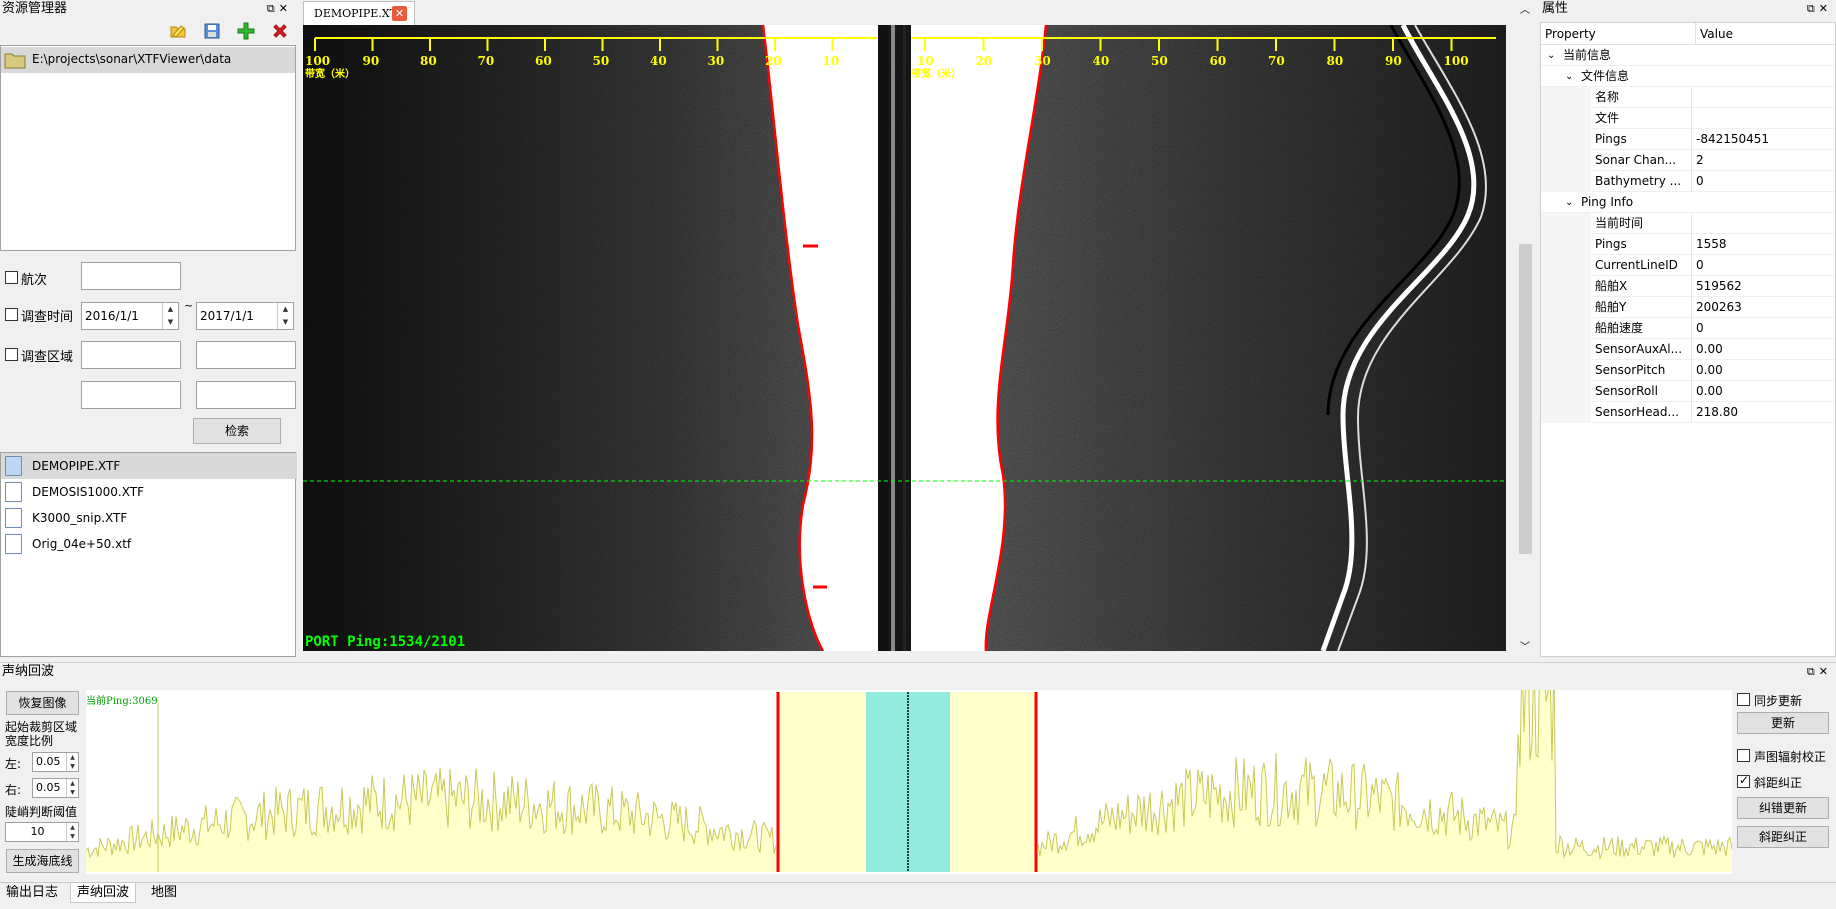 This screenshot has width=1836, height=909. I want to click on property-row: Pings -842150451, so click(1688, 139).